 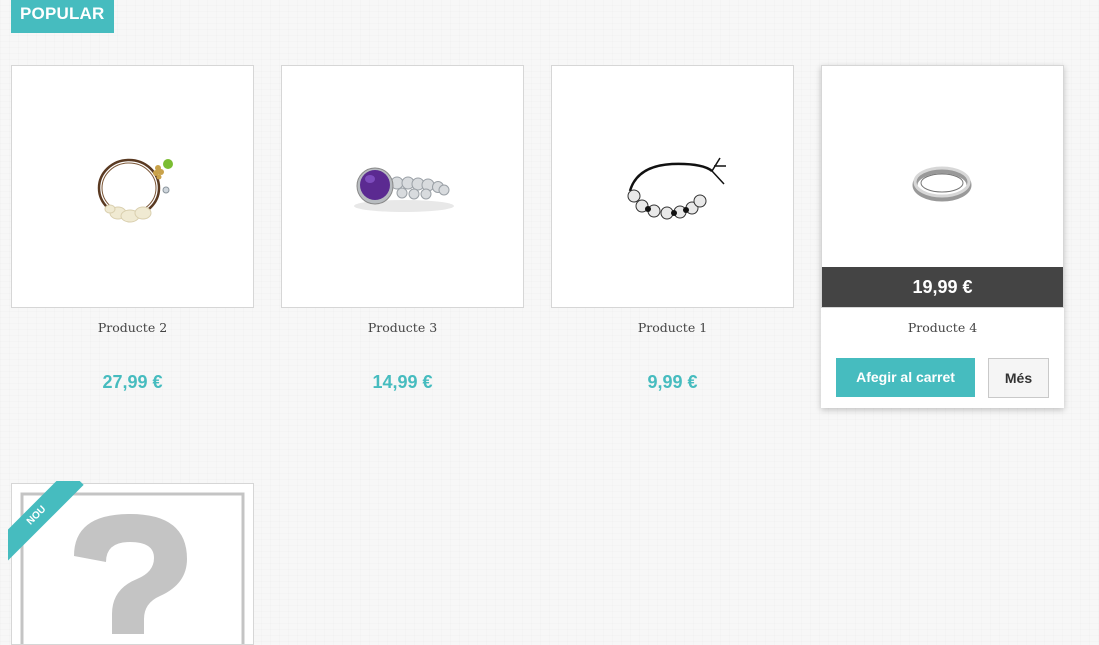 I want to click on amethyst-ring-icon, so click(x=404, y=189).